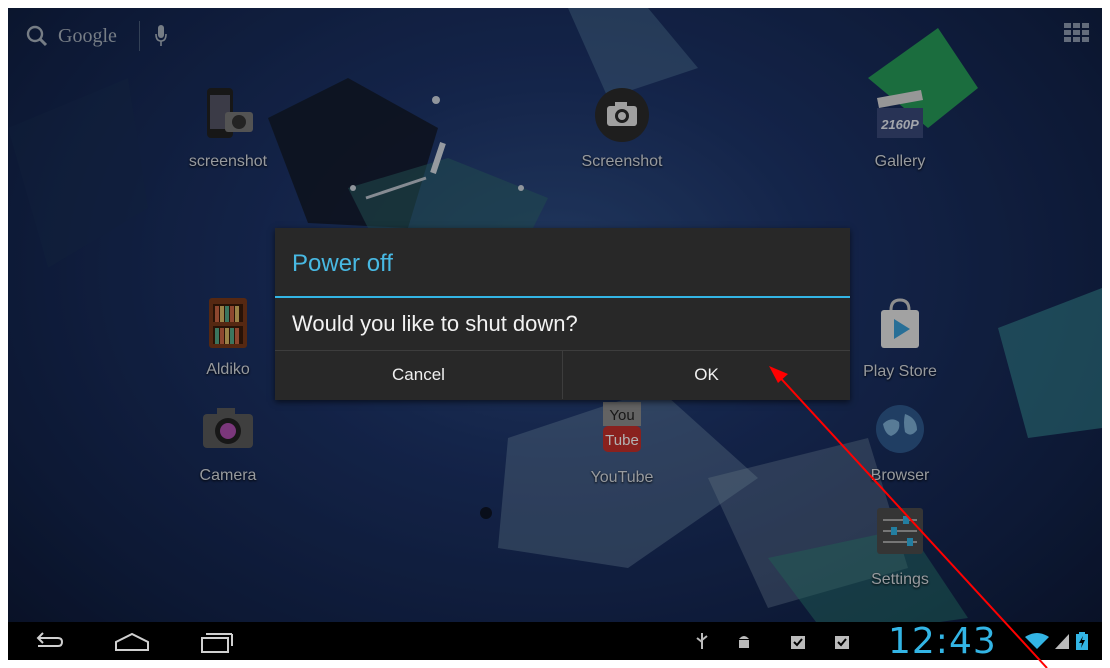 The image size is (1110, 668). What do you see at coordinates (555, 640) in the screenshot?
I see `system-bar: 12:43` at bounding box center [555, 640].